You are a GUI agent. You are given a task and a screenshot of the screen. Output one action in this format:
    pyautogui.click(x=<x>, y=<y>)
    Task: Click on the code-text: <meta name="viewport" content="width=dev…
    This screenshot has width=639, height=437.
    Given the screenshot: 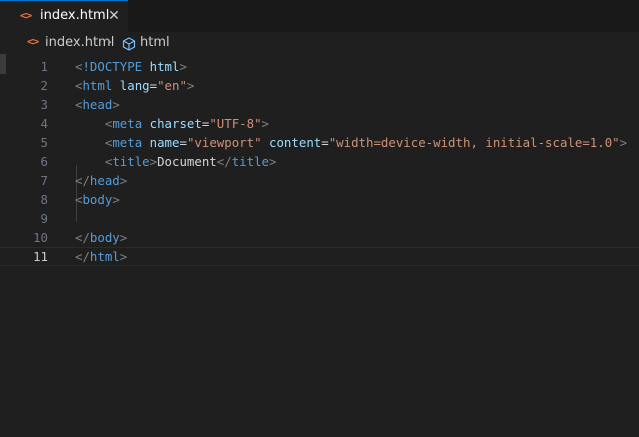 What is the action you would take?
    pyautogui.click(x=351, y=142)
    